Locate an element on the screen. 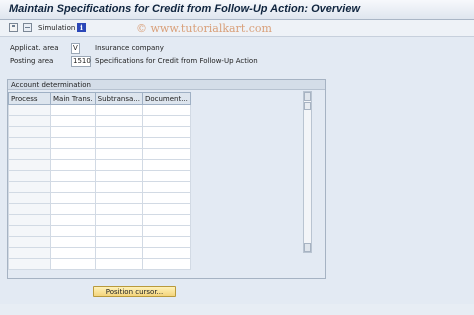  scroll-up-button is located at coordinates (307, 96).